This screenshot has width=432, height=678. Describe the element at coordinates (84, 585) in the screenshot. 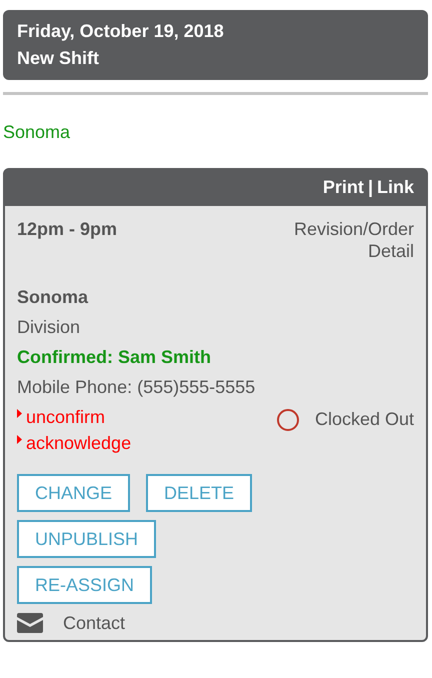

I see `action-button: RE-ASSIGN` at that location.